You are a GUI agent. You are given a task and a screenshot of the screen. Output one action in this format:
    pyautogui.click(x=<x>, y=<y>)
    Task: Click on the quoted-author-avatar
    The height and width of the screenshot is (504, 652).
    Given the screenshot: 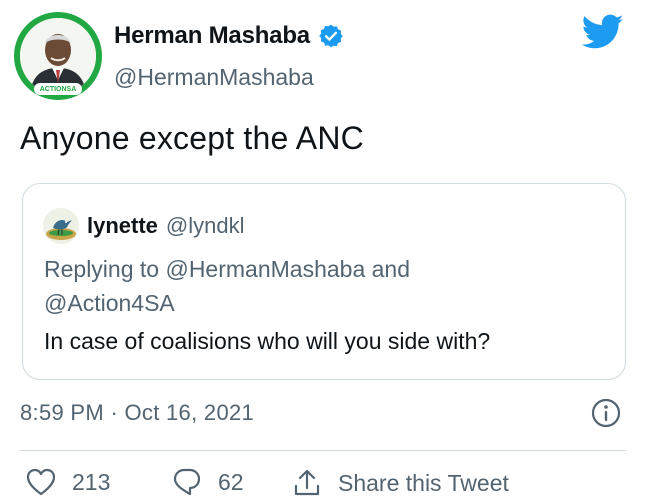 What is the action you would take?
    pyautogui.click(x=61, y=226)
    